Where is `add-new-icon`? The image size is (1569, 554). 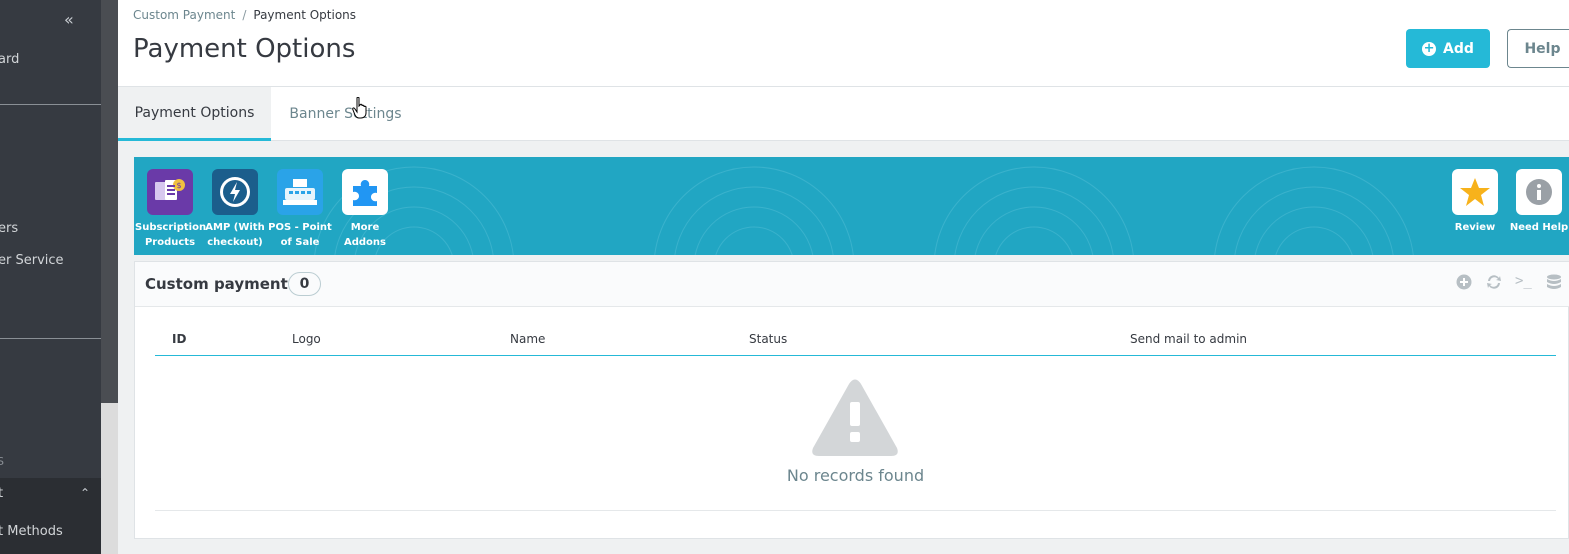 add-new-icon is located at coordinates (1464, 284).